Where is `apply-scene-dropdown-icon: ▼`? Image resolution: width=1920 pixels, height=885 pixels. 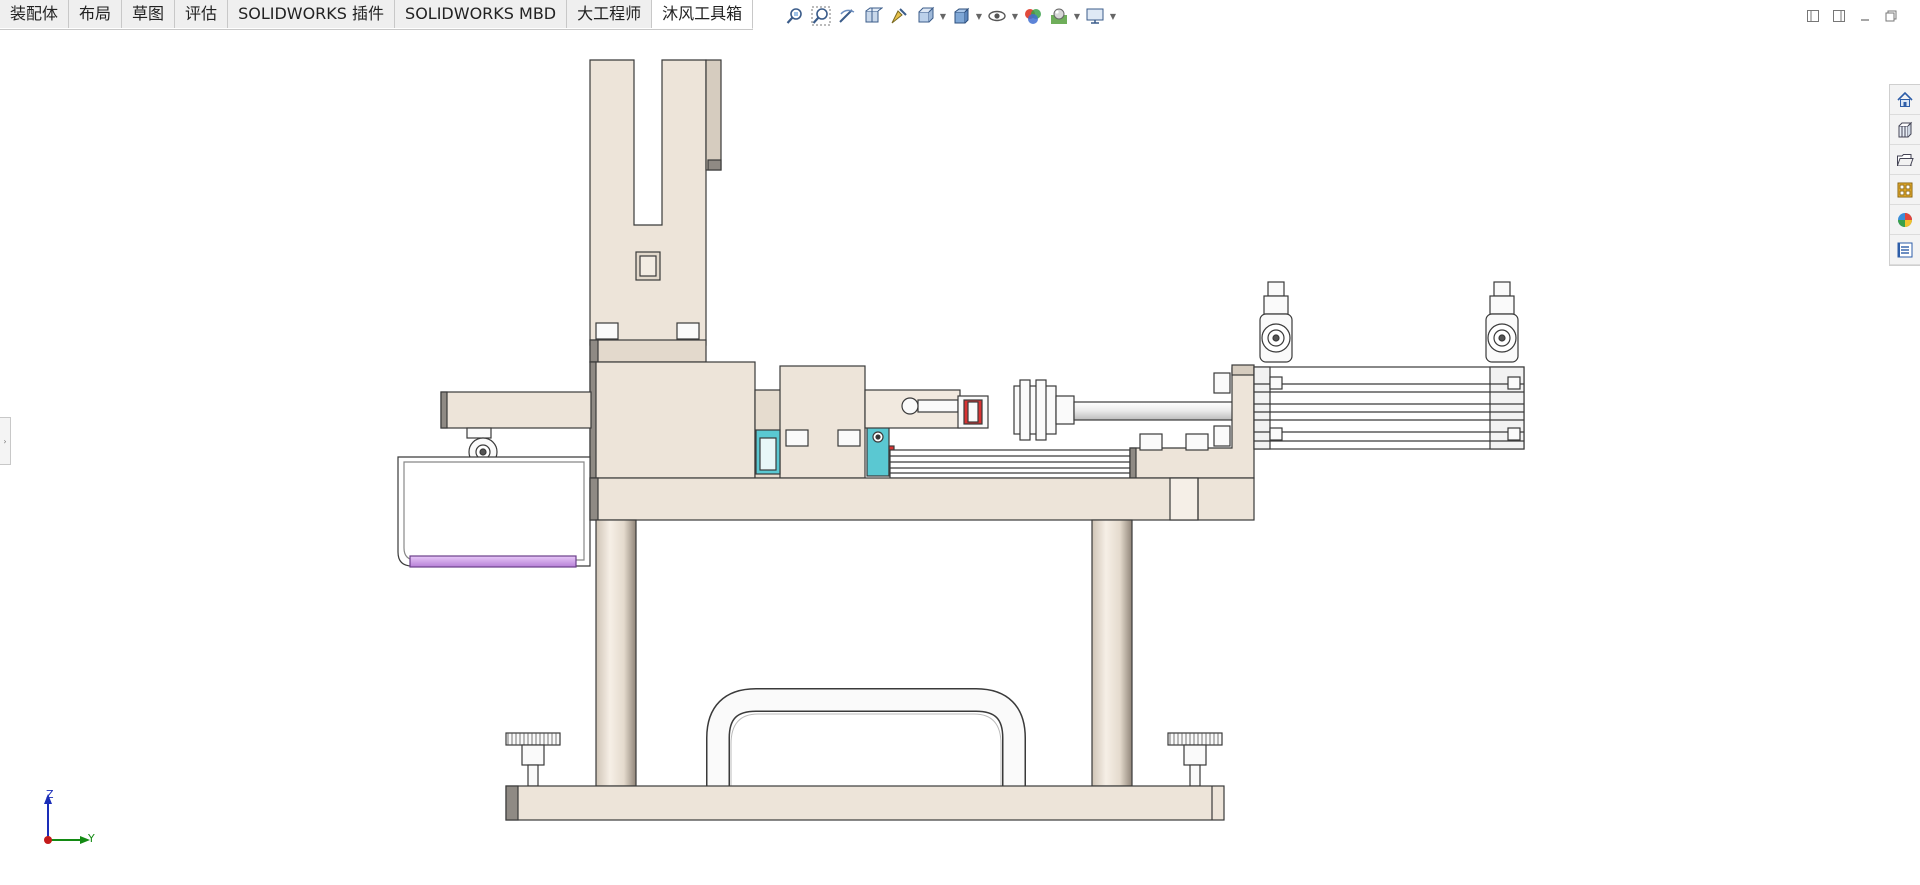
apply-scene-dropdown-icon: ▼ is located at coordinates (1077, 16).